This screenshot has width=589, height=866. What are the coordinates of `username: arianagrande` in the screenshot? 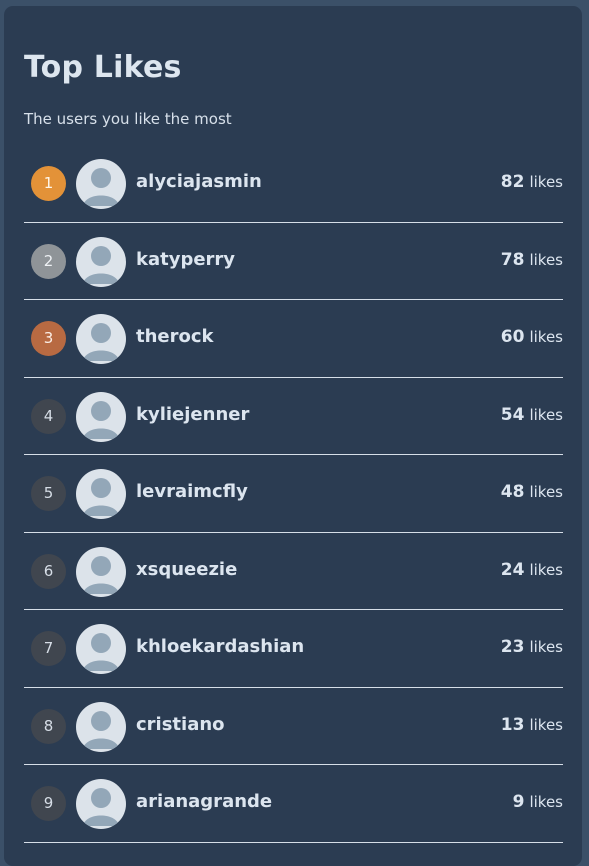 It's located at (204, 802).